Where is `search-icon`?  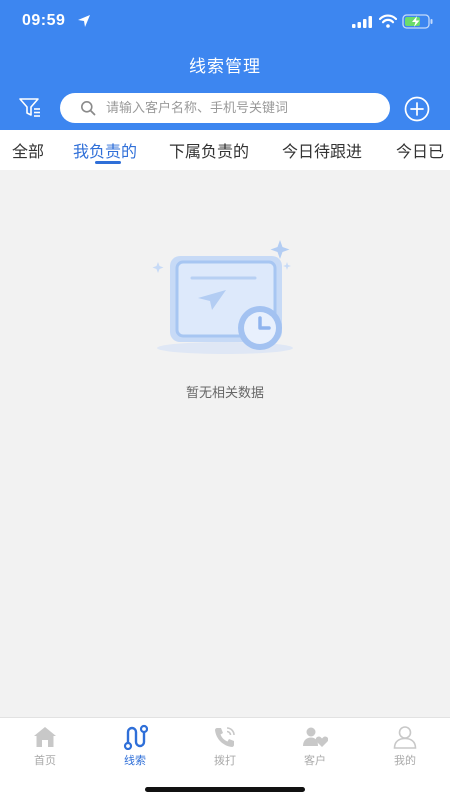 search-icon is located at coordinates (88, 108).